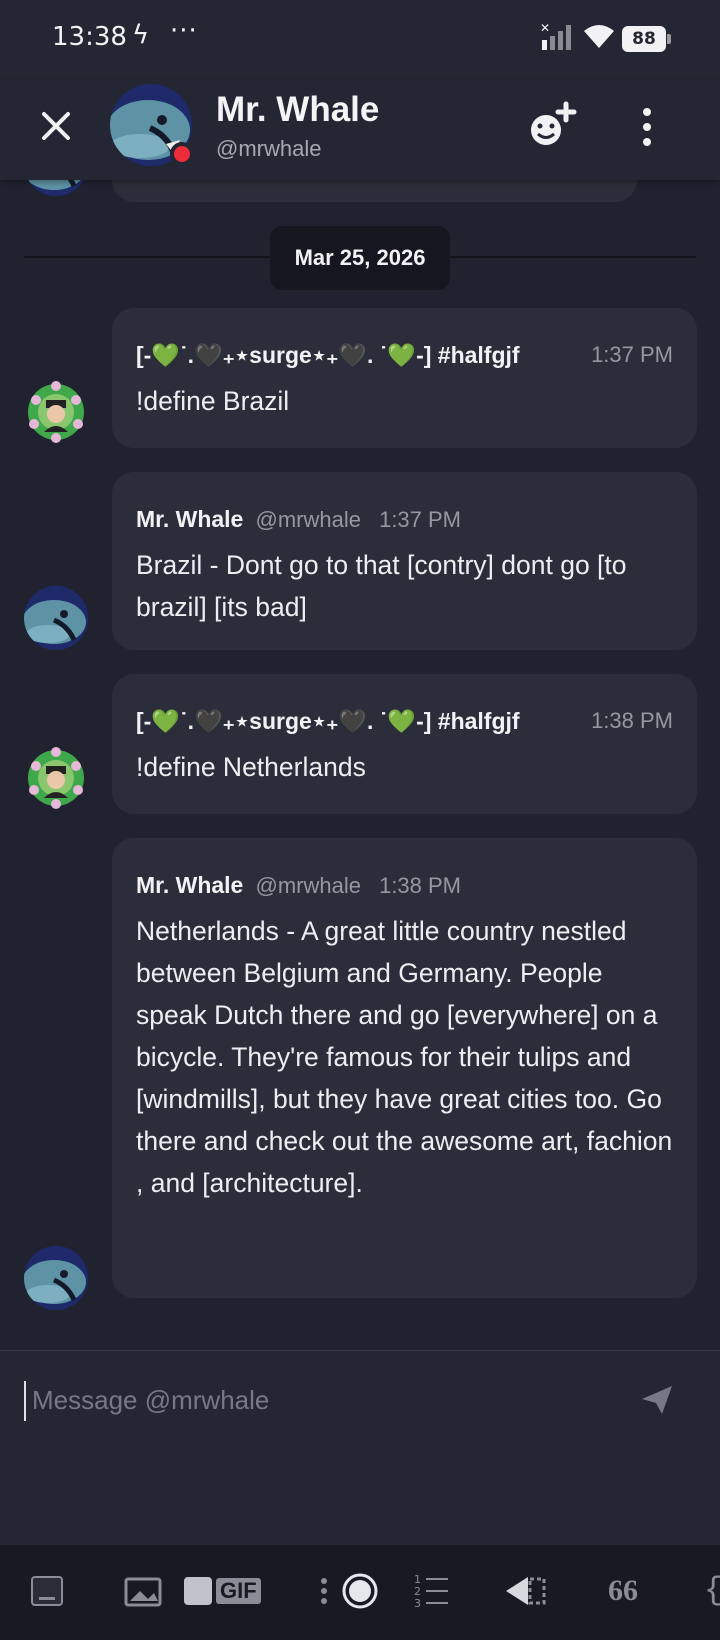  I want to click on gif-button: GIF, so click(224, 1591).